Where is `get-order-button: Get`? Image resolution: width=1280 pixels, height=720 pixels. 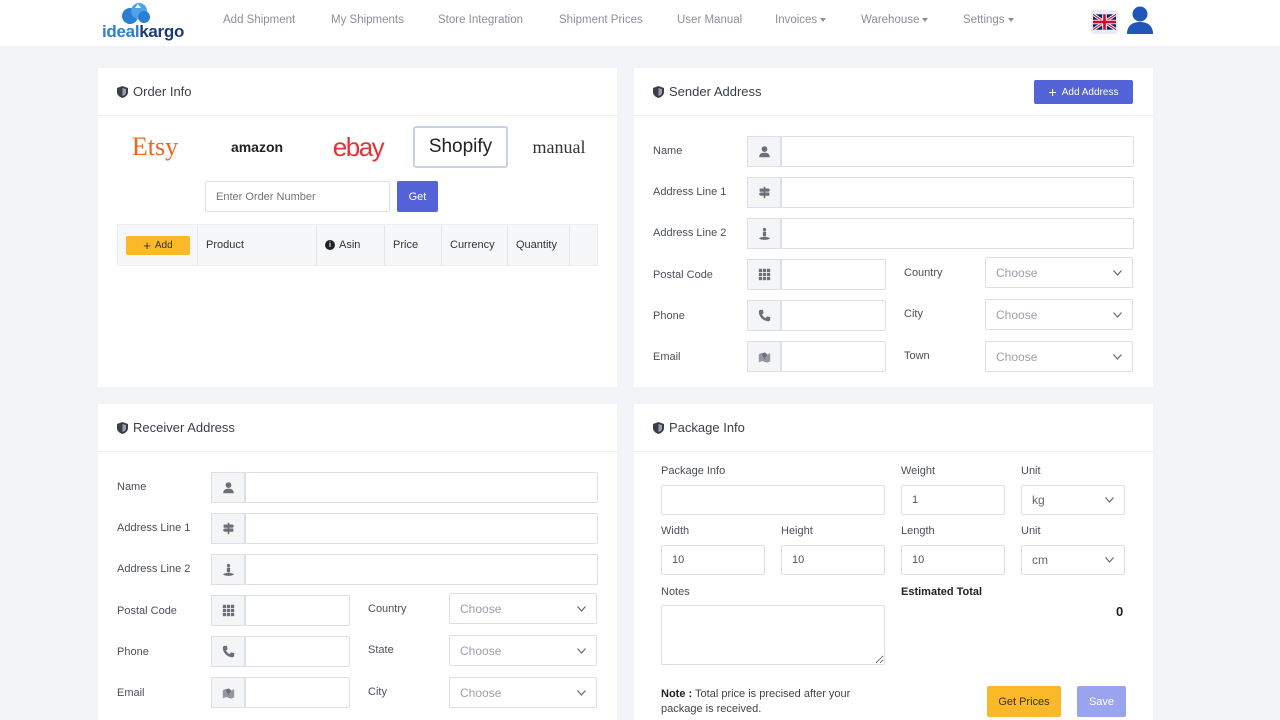
get-order-button: Get is located at coordinates (417, 196).